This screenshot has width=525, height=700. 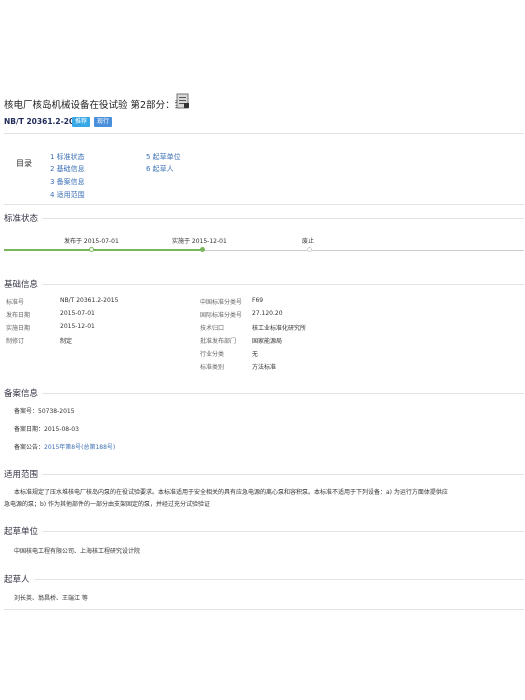 What do you see at coordinates (267, 341) in the screenshot?
I see `value-approval-dept: 国家能源局` at bounding box center [267, 341].